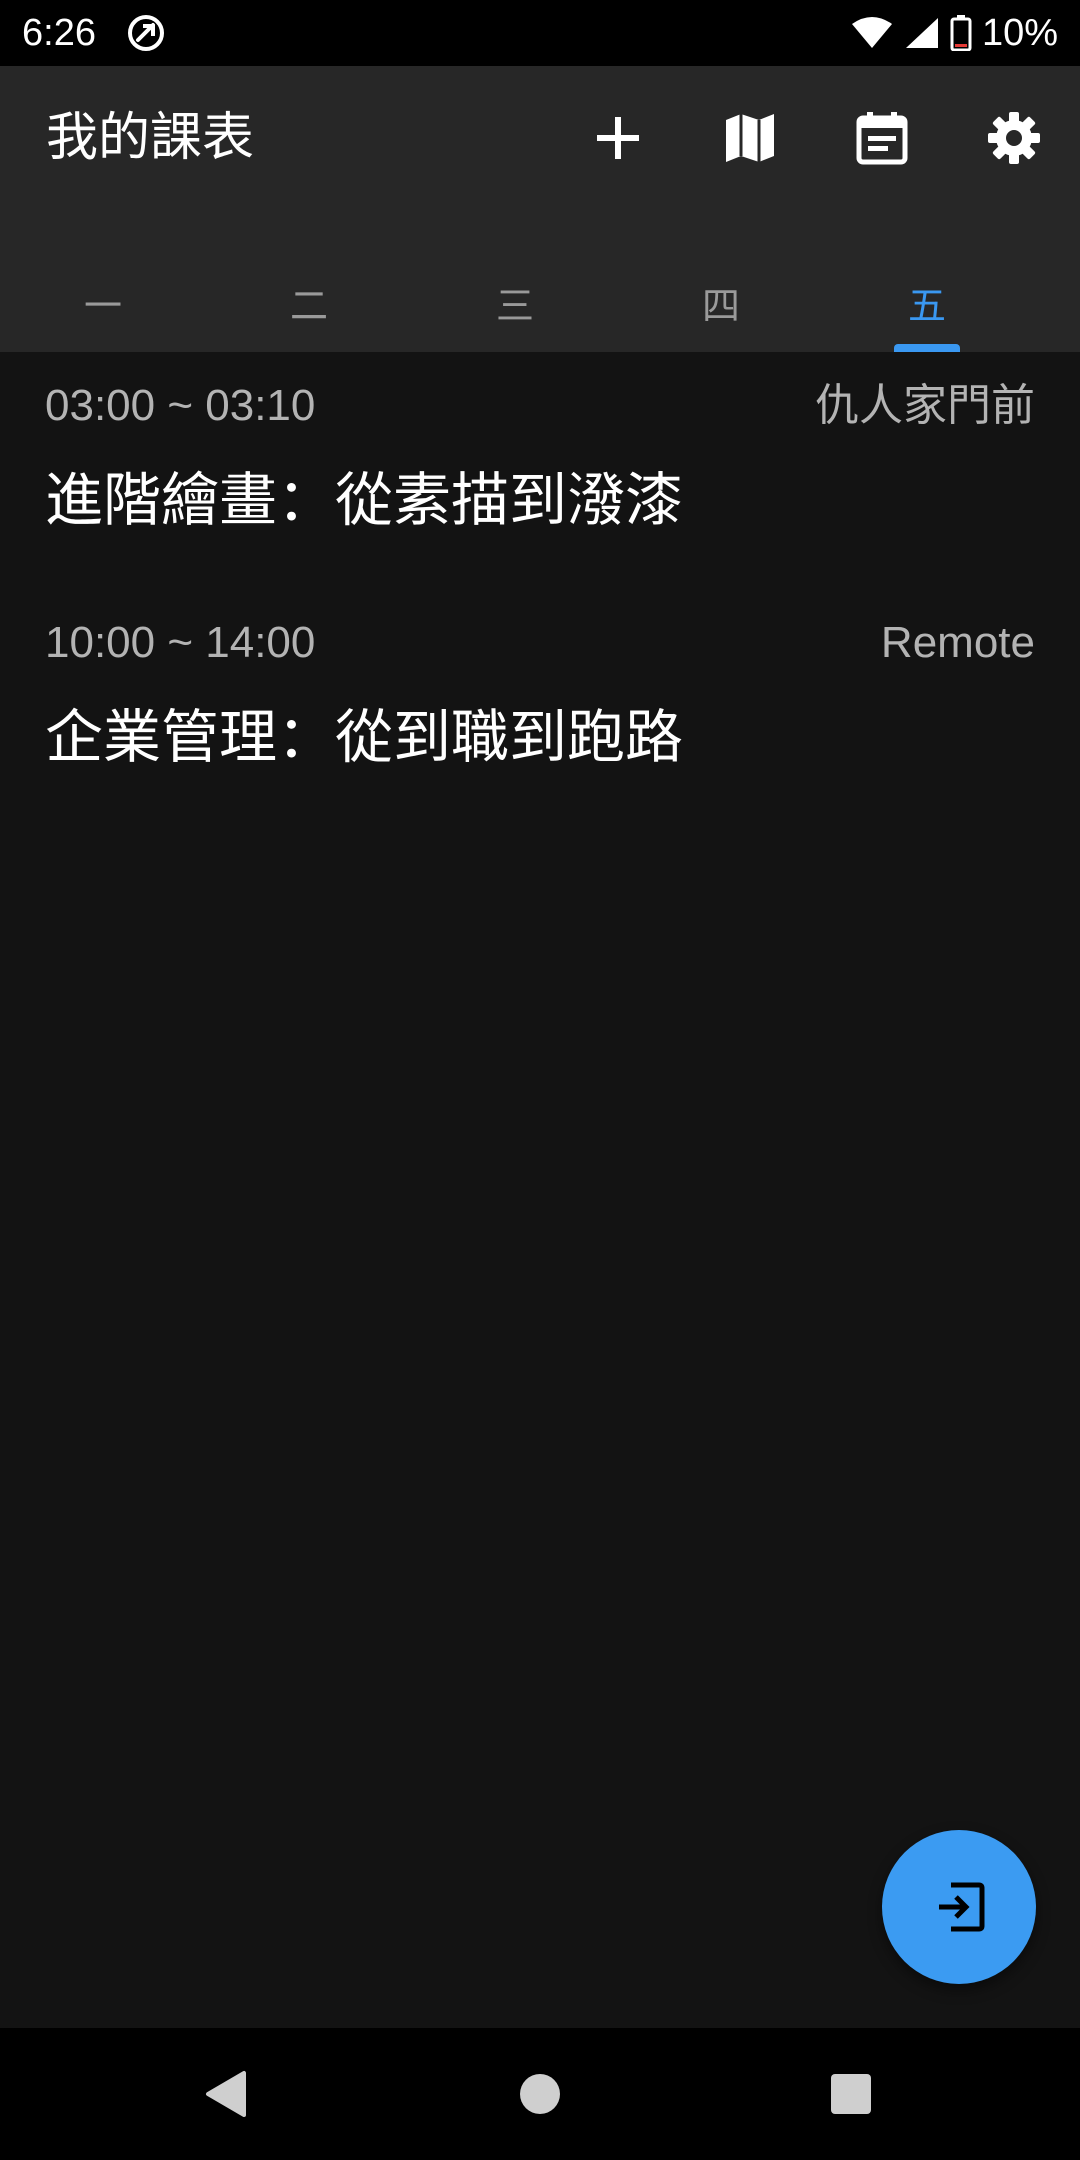 The height and width of the screenshot is (2160, 1080). I want to click on tab-label: 三, so click(514, 305).